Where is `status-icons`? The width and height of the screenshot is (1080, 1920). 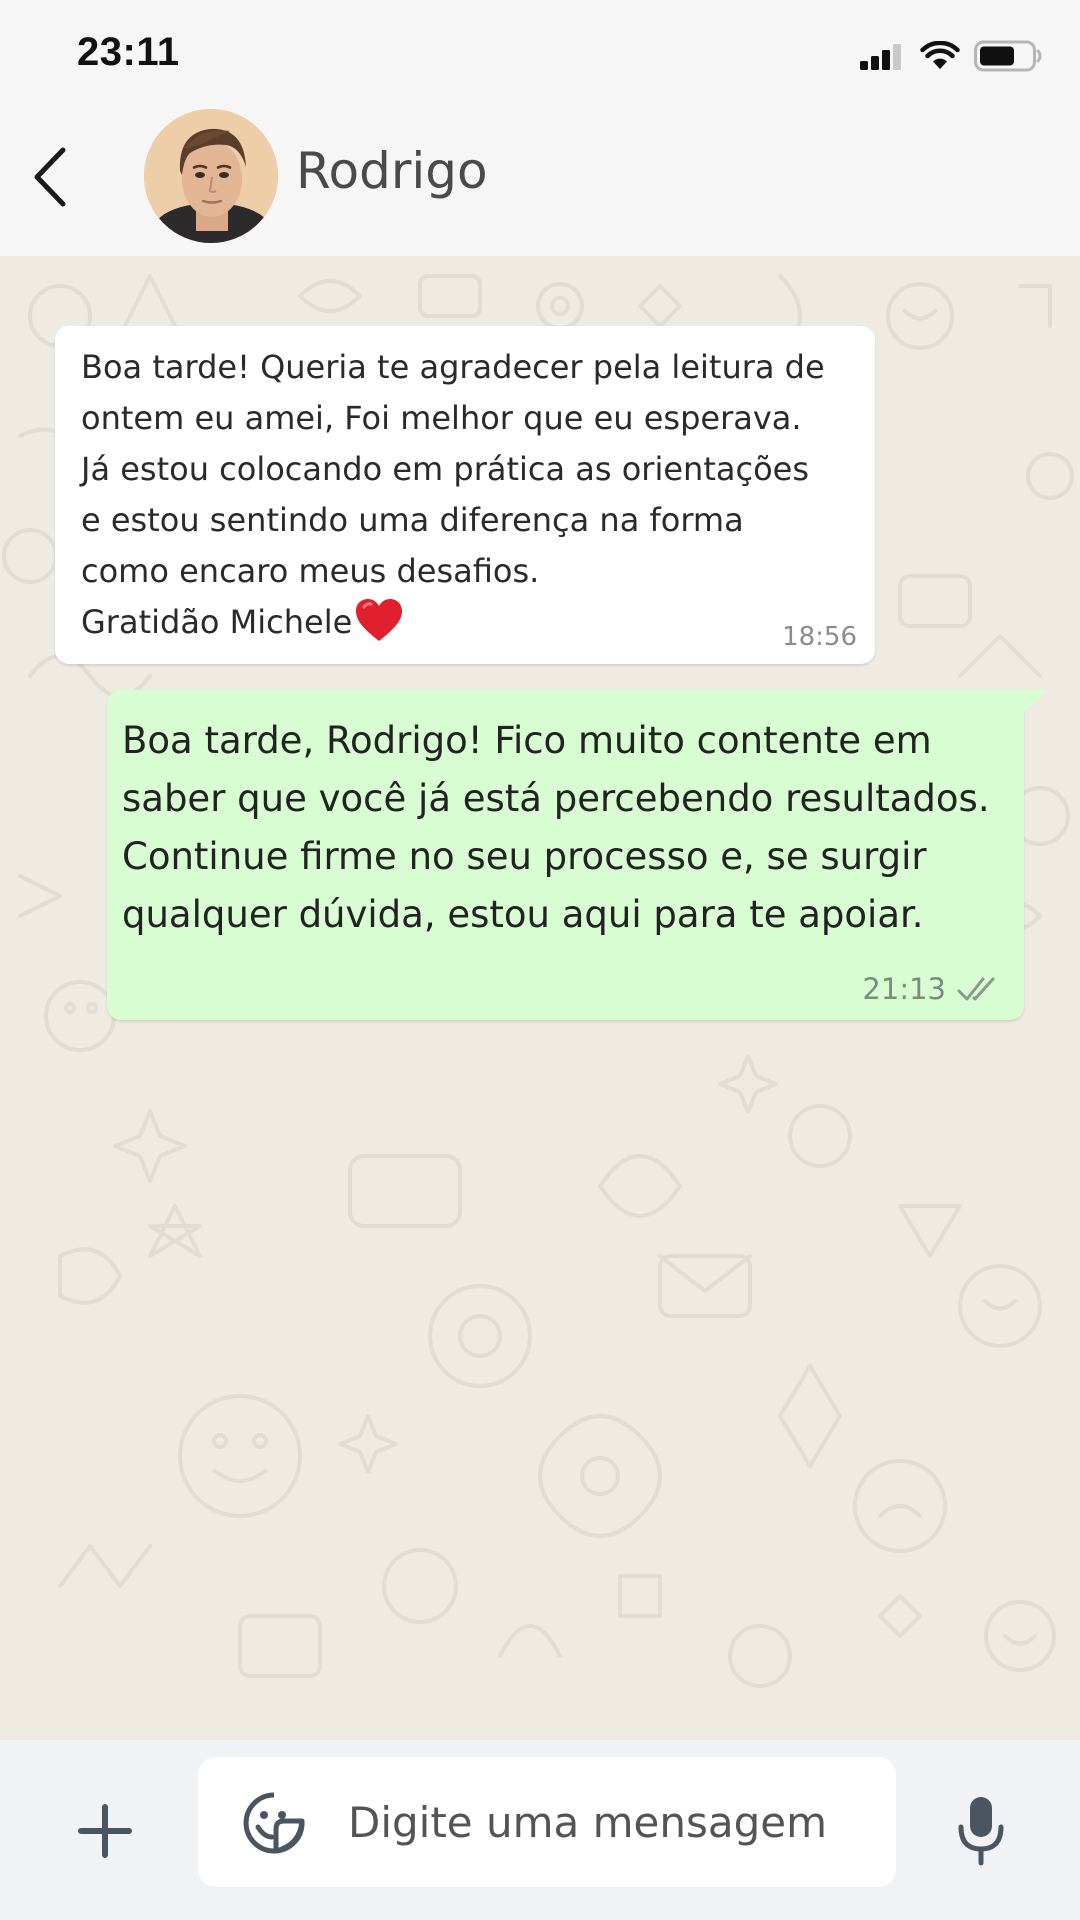 status-icons is located at coordinates (952, 56).